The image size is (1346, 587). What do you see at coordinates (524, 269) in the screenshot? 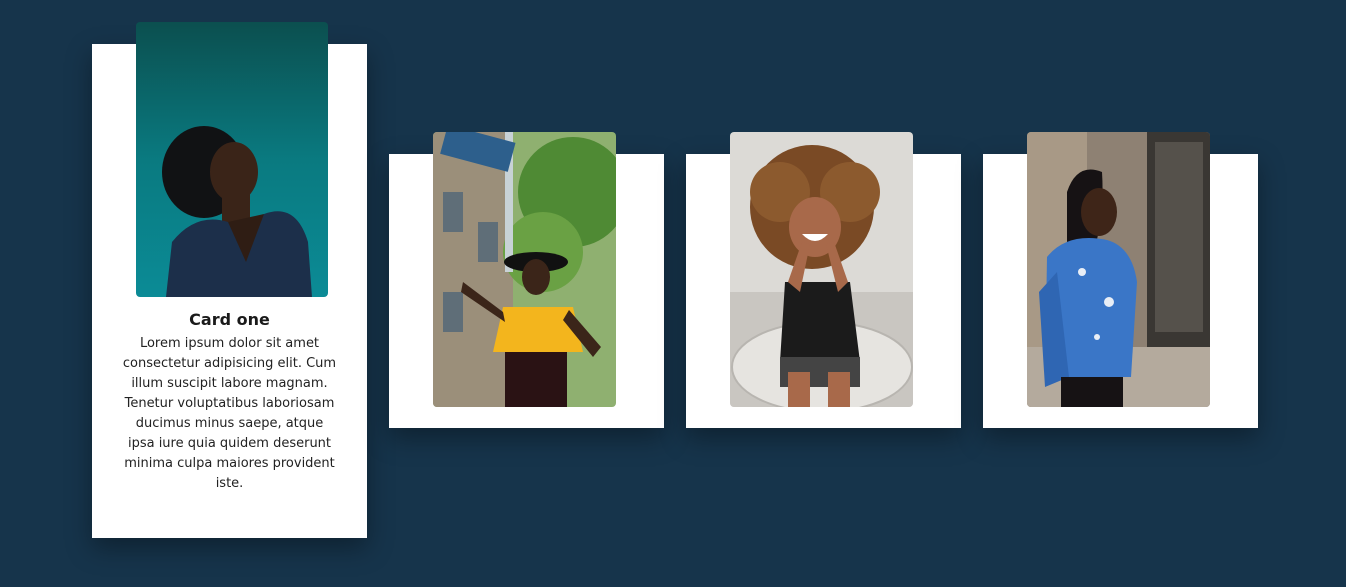
I see `card-two-photo` at bounding box center [524, 269].